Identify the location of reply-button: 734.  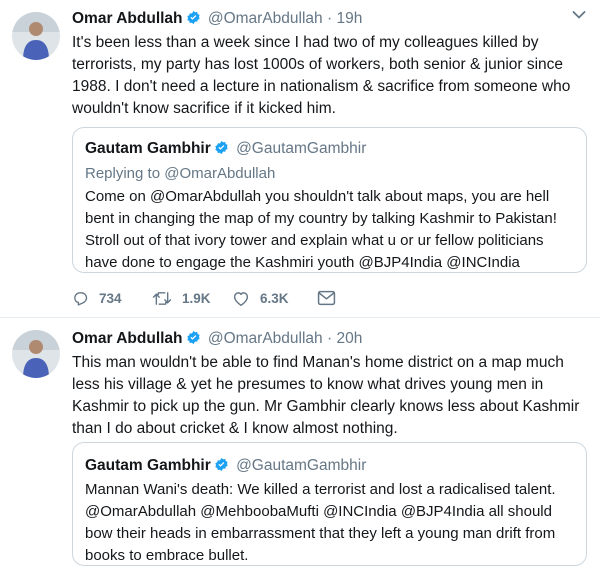
(97, 298).